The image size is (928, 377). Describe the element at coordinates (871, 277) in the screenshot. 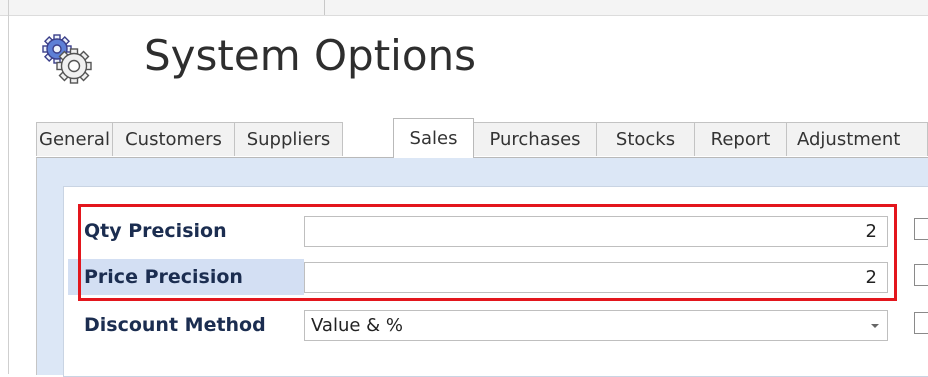

I see `price-precision-value: 2` at that location.